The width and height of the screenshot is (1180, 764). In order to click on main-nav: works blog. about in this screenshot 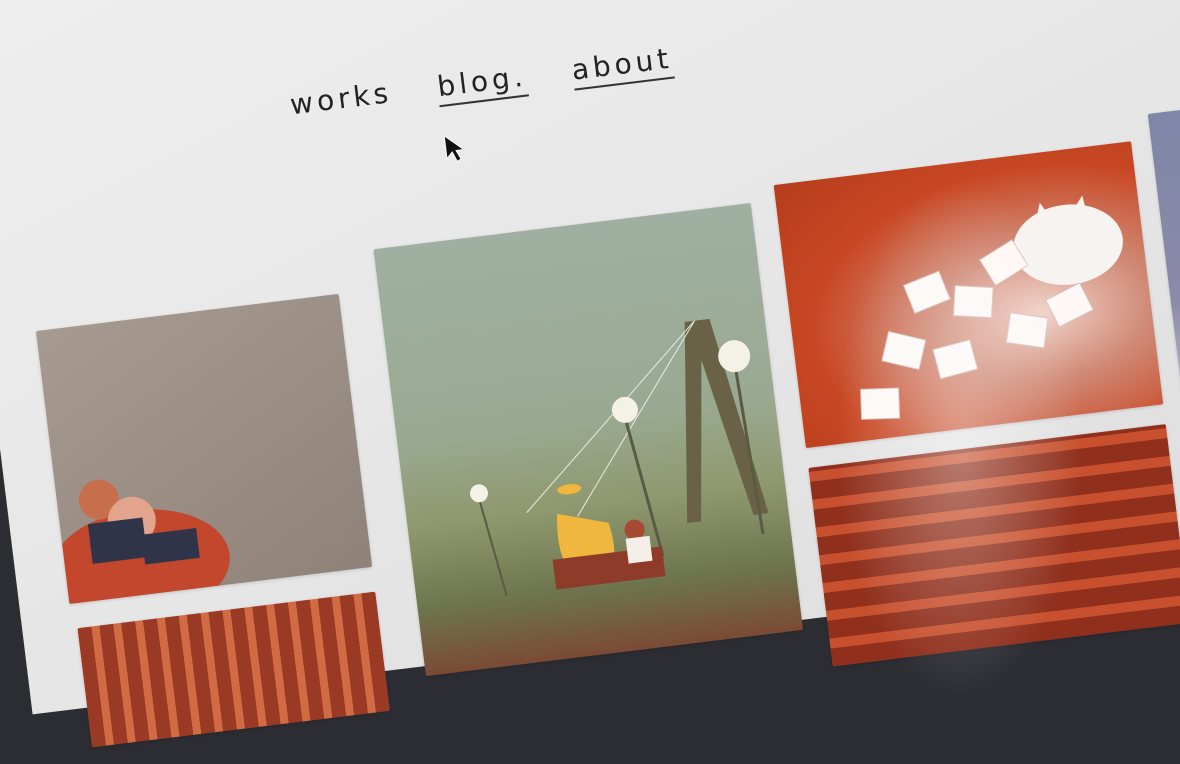, I will do `click(481, 83)`.